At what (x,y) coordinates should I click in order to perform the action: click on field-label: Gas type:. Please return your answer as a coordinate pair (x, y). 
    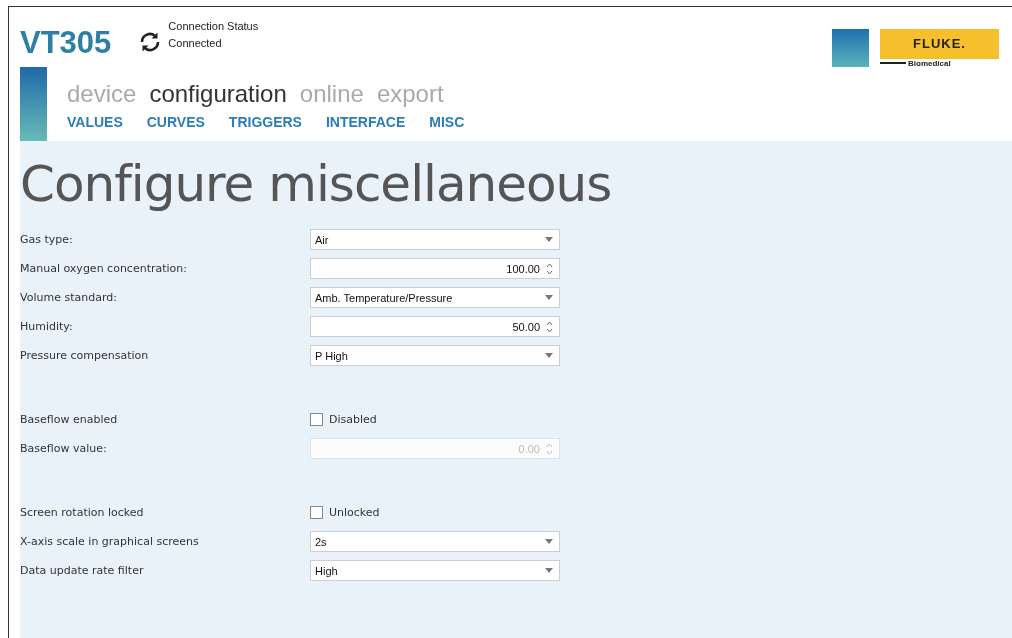
    Looking at the image, I should click on (47, 239).